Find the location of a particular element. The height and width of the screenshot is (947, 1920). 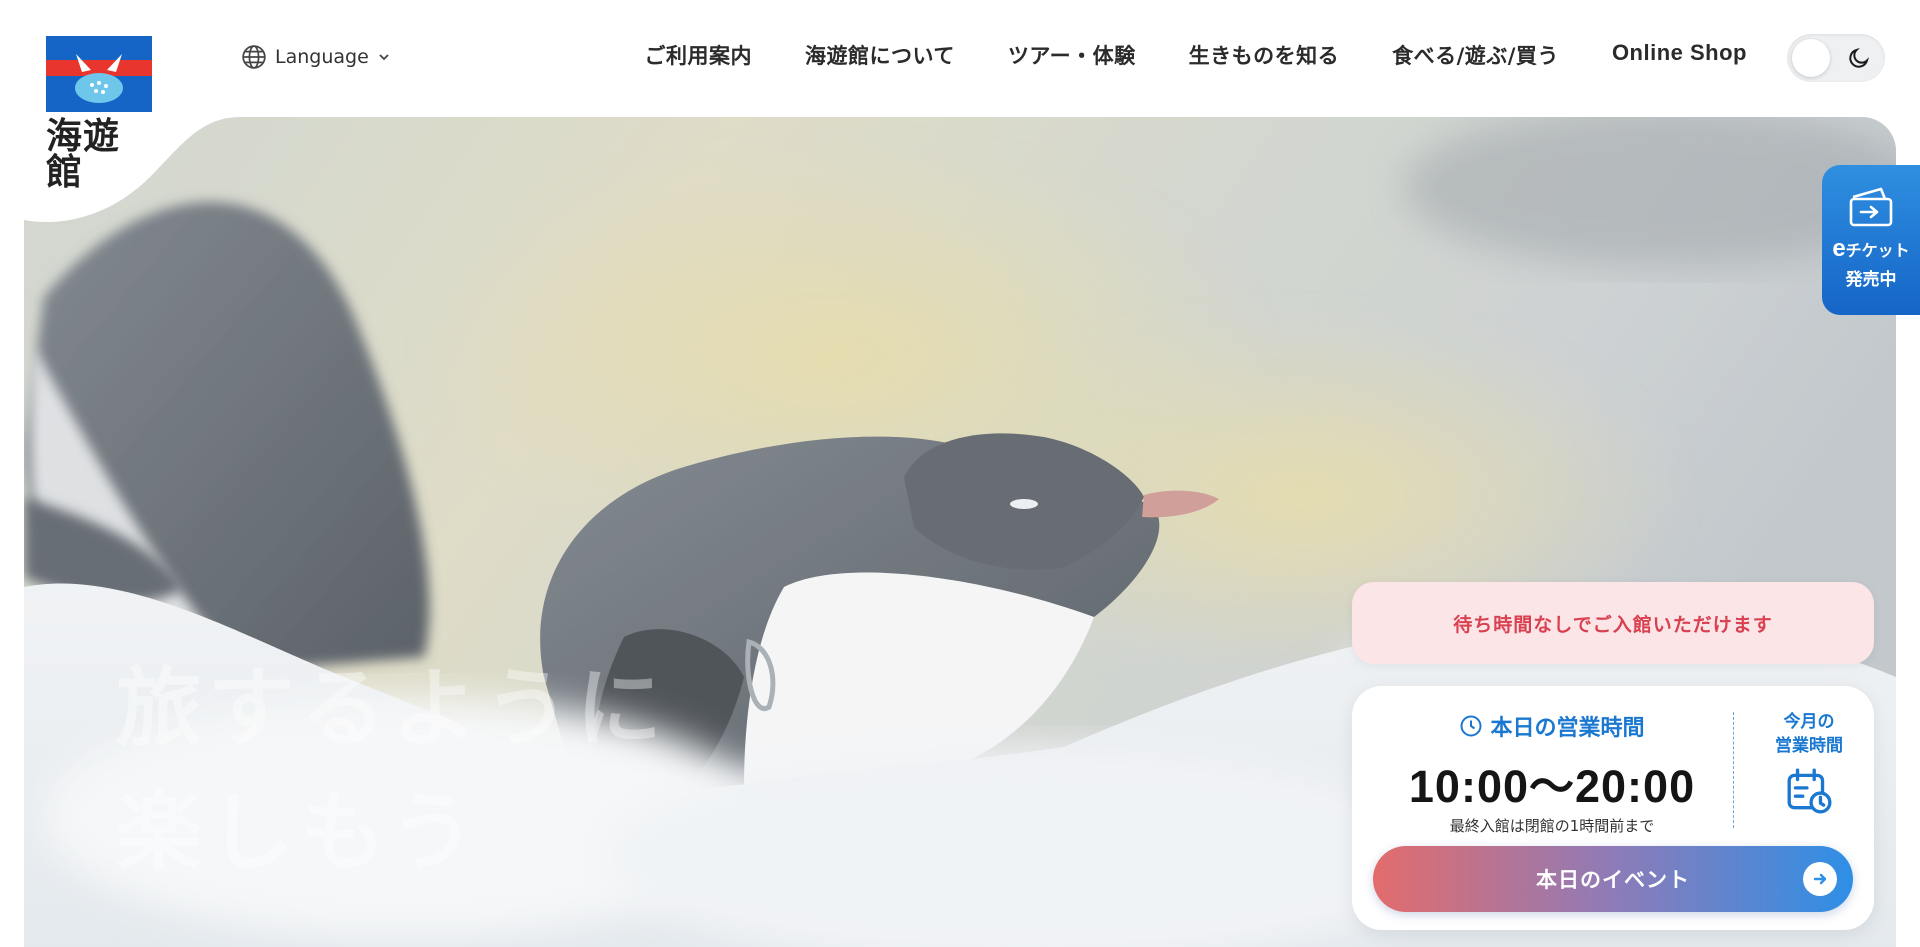

hero-tagline: 旅するように 楽しもう is located at coordinates (392, 771).